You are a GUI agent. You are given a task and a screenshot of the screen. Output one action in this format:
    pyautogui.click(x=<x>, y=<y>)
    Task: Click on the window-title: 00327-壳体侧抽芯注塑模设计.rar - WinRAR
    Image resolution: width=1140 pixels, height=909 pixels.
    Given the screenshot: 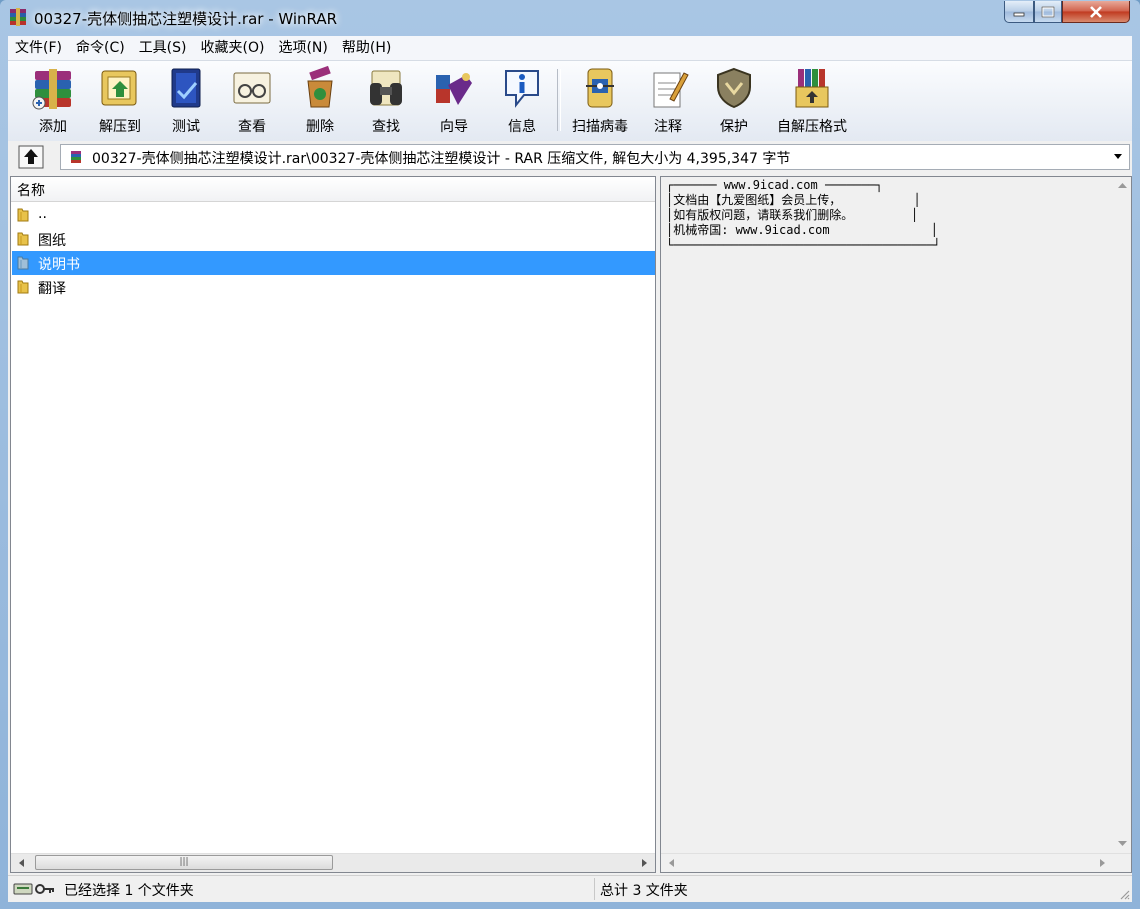 What is the action you would take?
    pyautogui.click(x=186, y=19)
    